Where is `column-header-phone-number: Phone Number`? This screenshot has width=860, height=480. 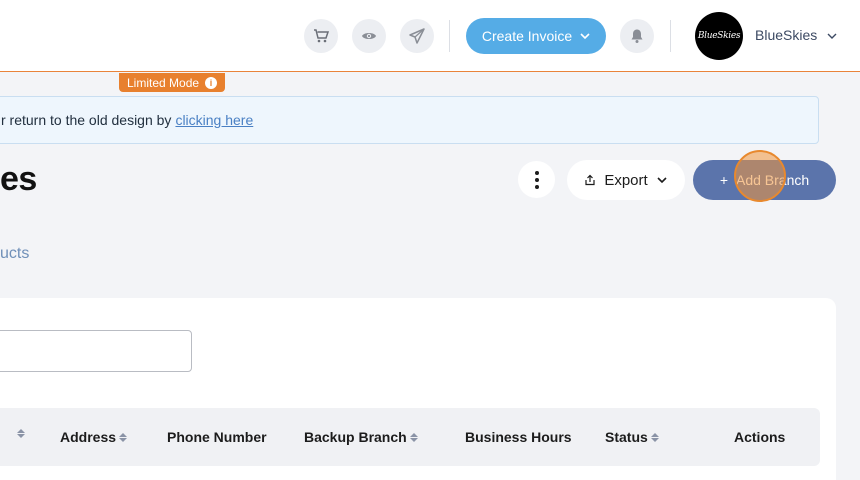 column-header-phone-number: Phone Number is located at coordinates (217, 437).